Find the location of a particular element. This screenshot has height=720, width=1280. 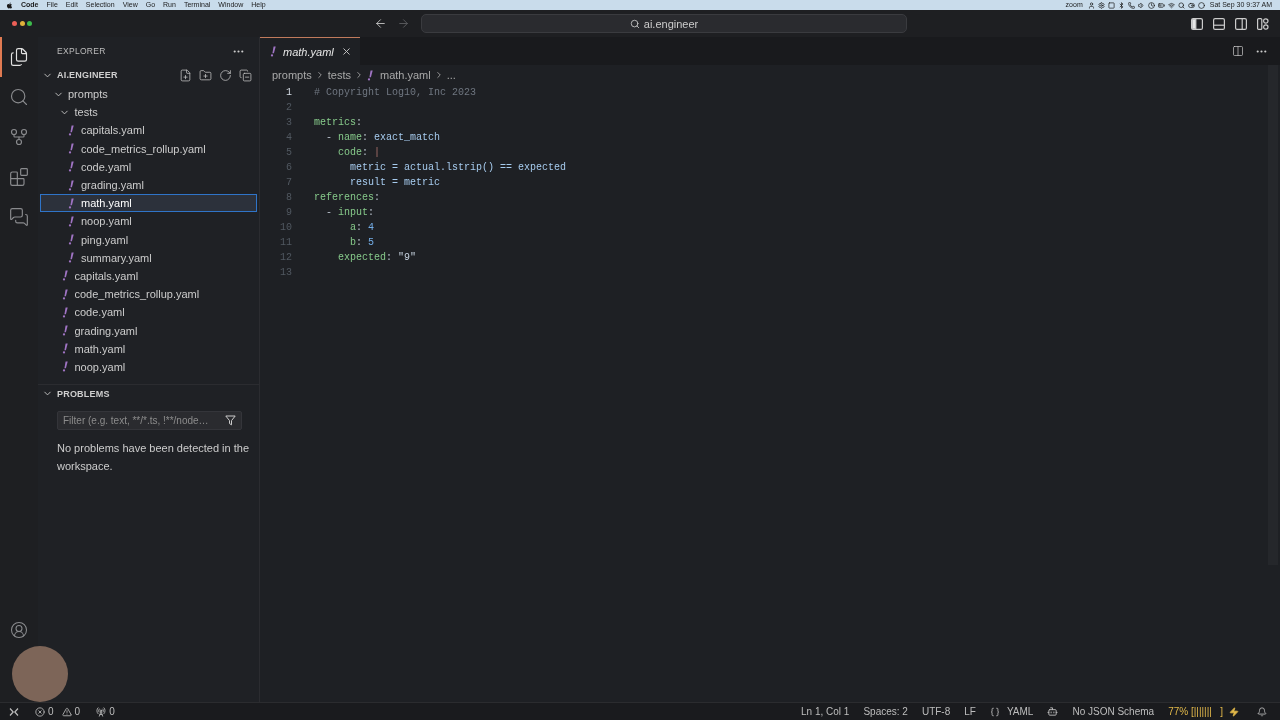

circle-icon is located at coordinates (1201, 5).